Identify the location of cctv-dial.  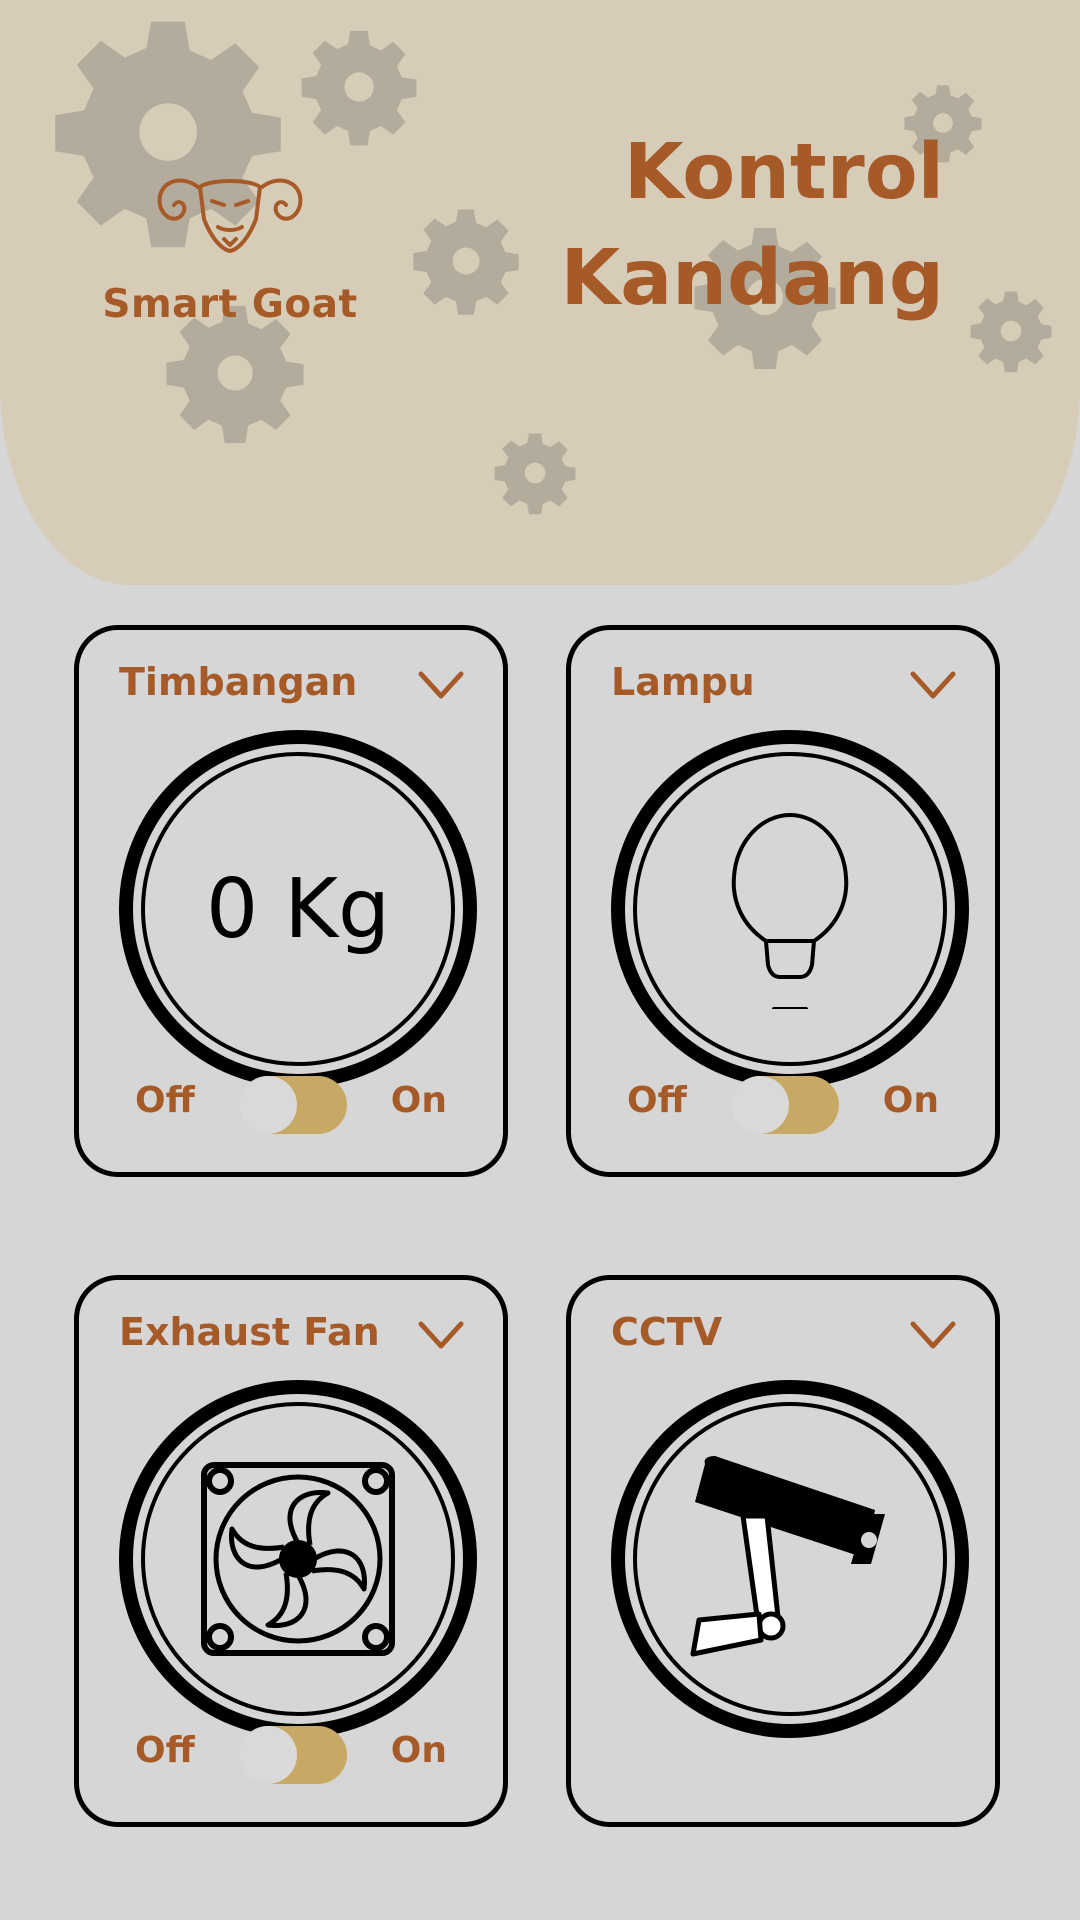
(790, 1559).